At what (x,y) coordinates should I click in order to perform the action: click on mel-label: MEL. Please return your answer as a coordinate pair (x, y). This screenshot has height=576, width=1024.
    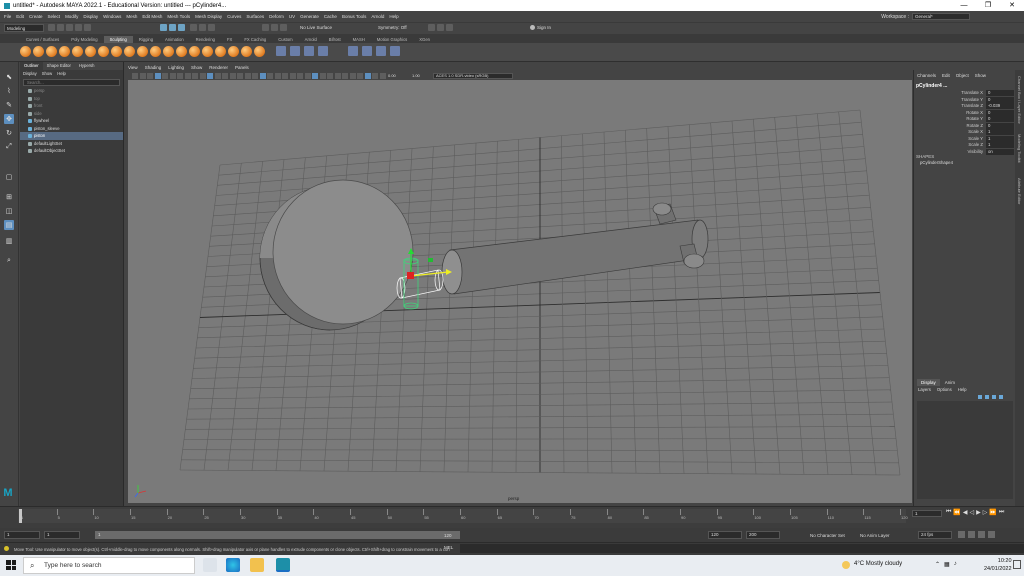
    Looking at the image, I should click on (448, 547).